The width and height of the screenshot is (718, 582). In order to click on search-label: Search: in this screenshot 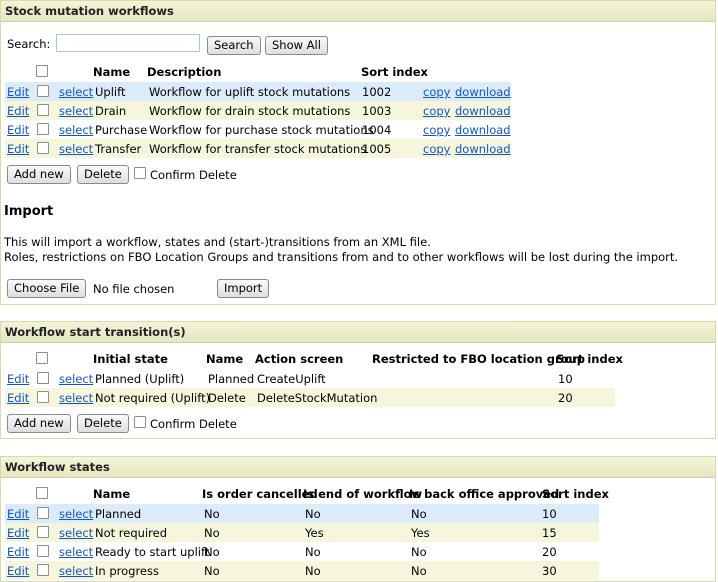, I will do `click(29, 44)`.